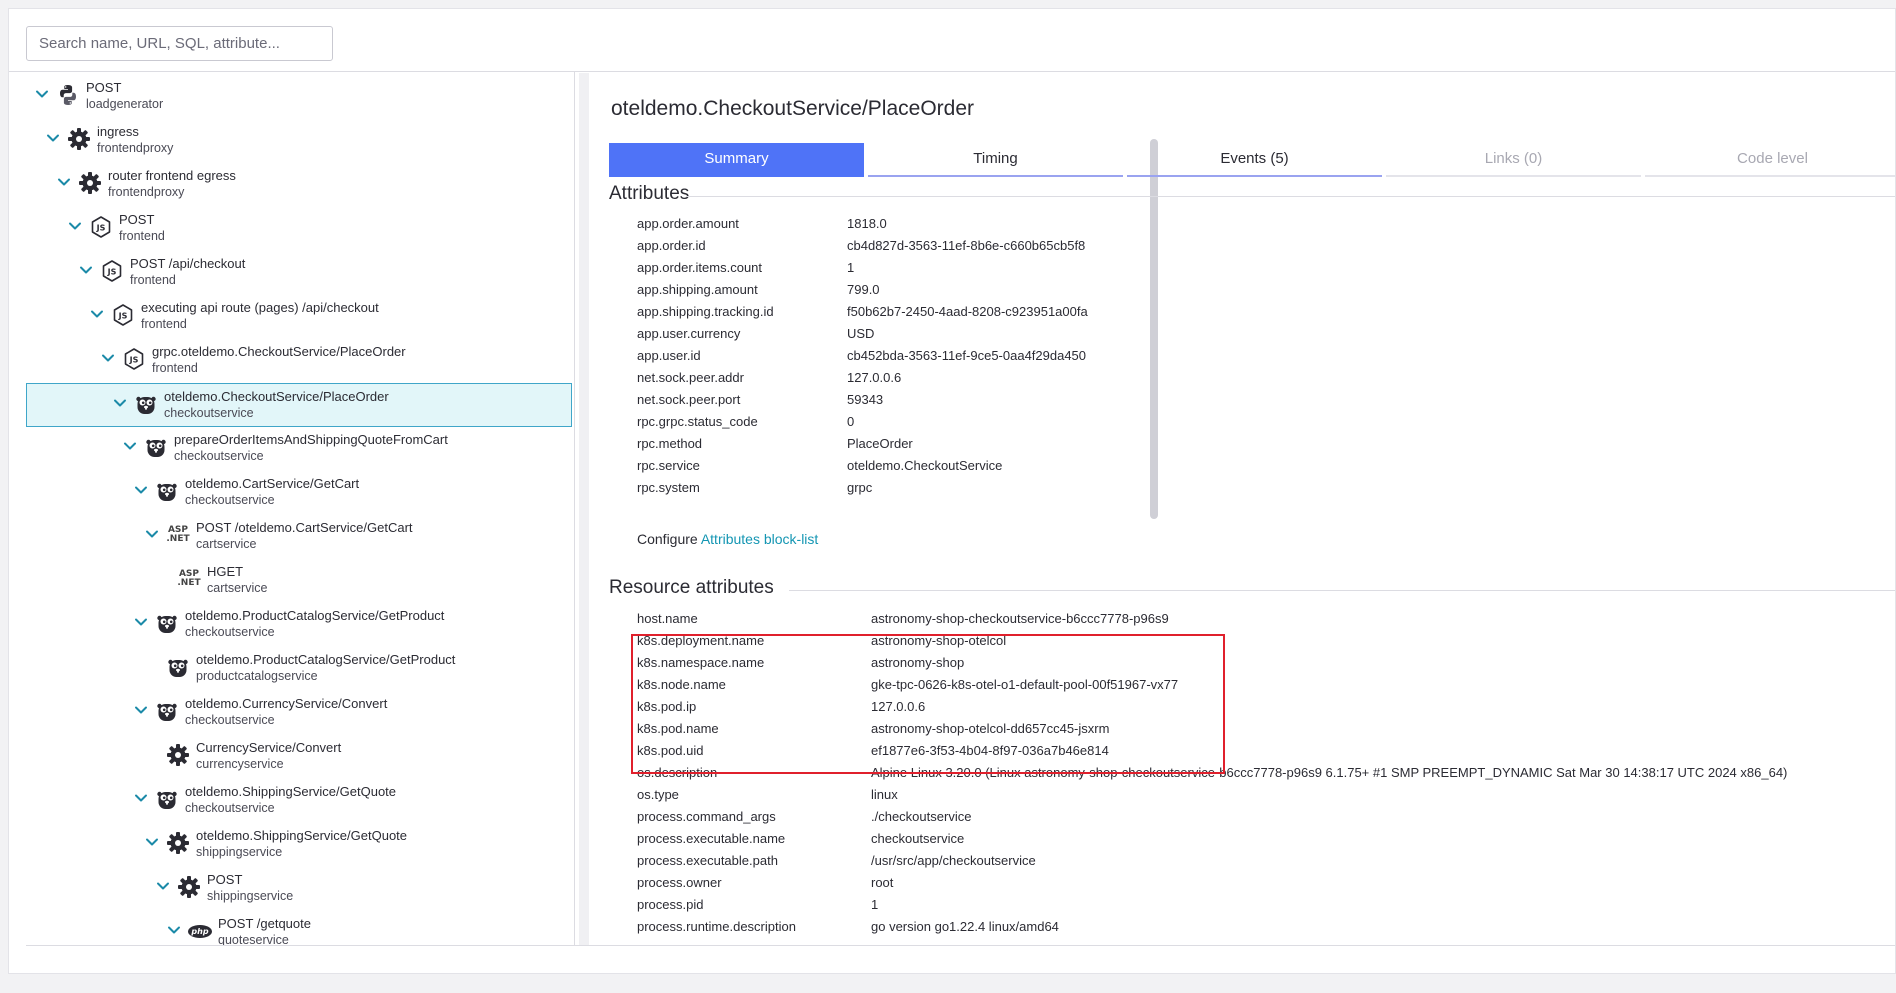 The image size is (1896, 993). What do you see at coordinates (953, 860) in the screenshot?
I see `attribute-value: /usr/src/app/checkoutservice` at bounding box center [953, 860].